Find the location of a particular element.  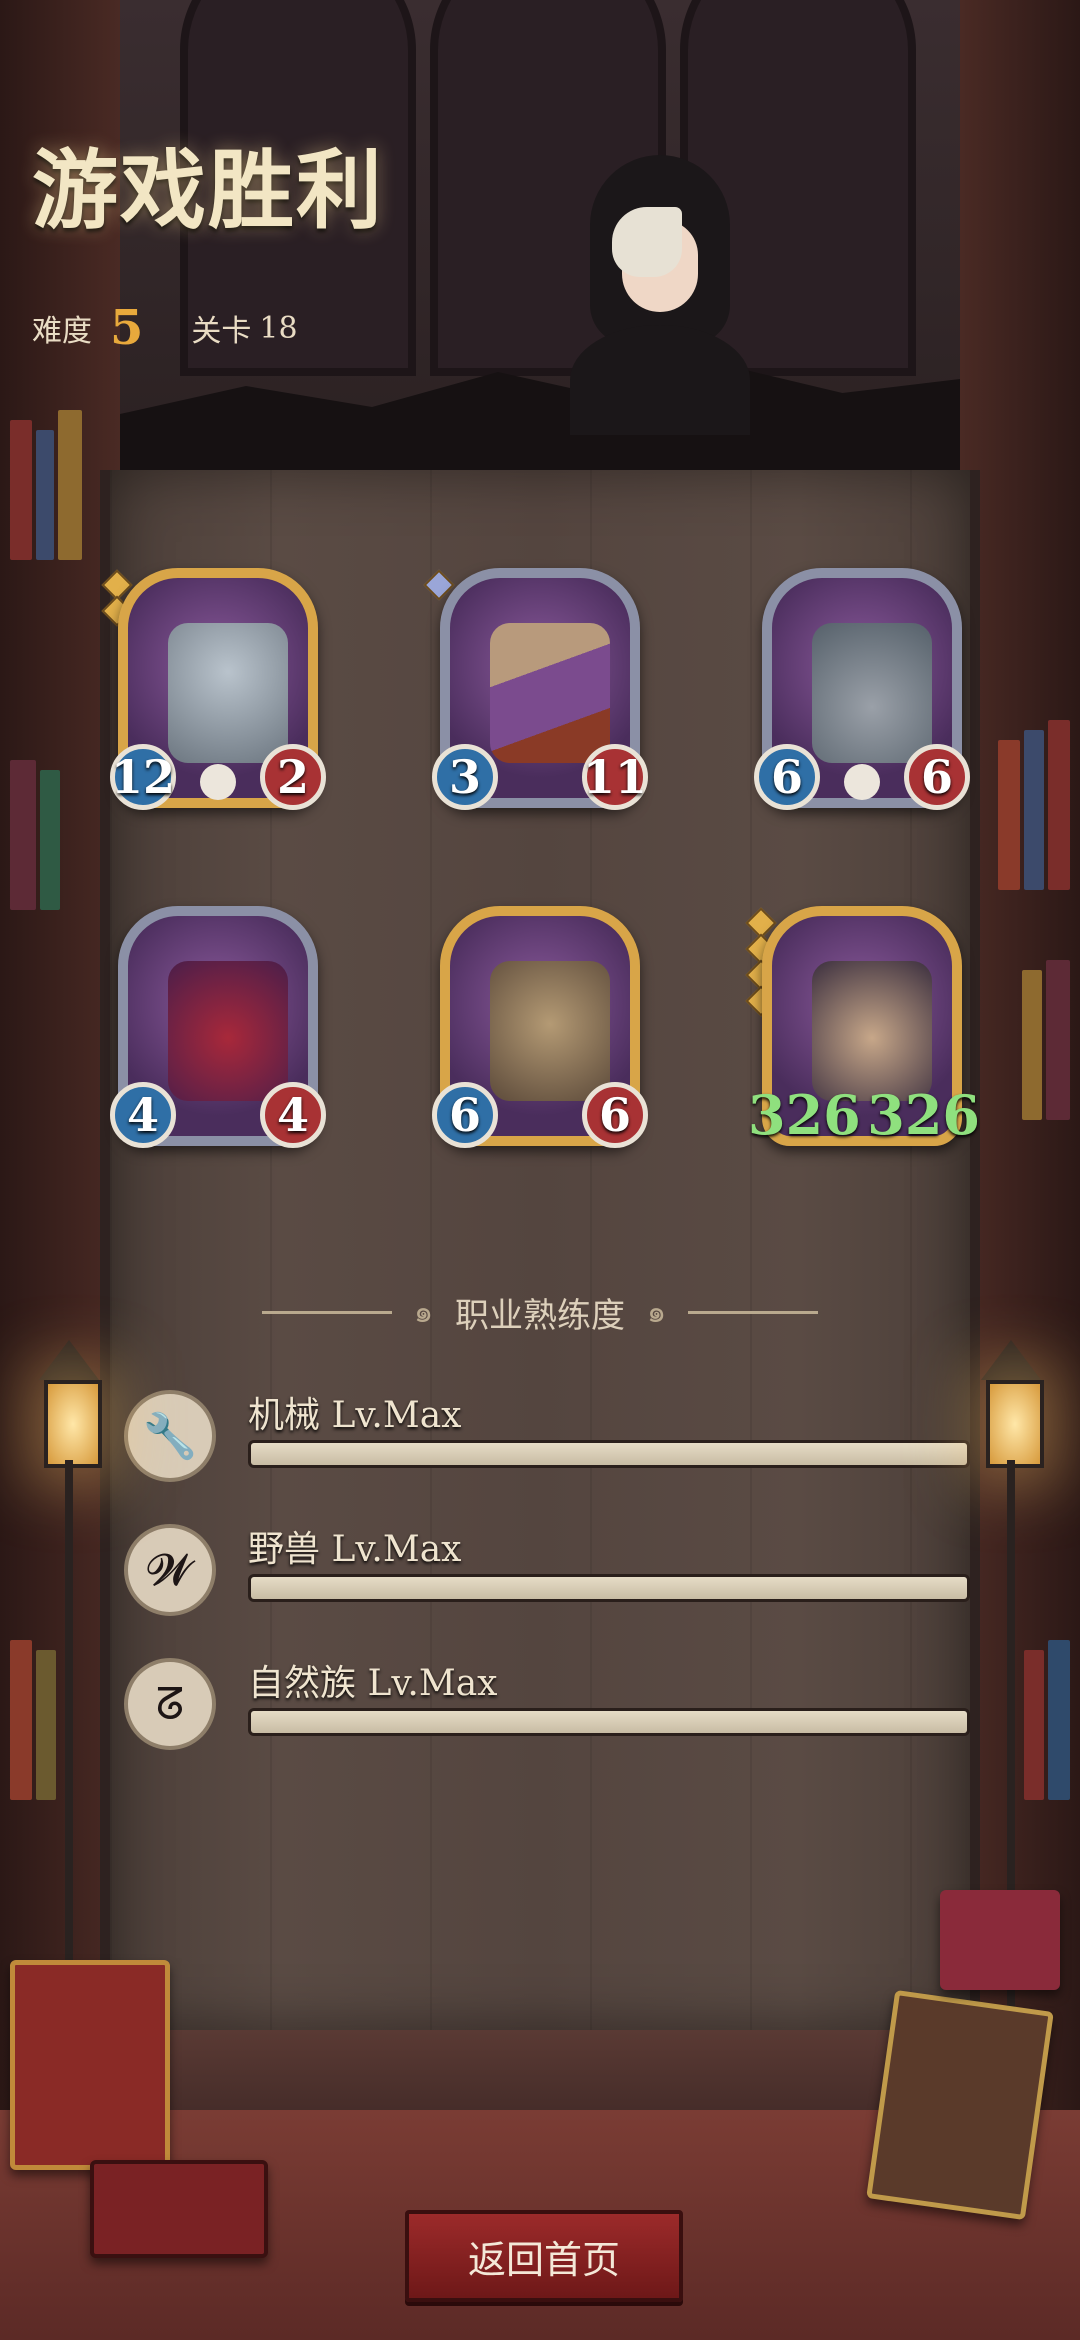

mastery-label: 野兽 Lv.Max is located at coordinates (355, 1549).